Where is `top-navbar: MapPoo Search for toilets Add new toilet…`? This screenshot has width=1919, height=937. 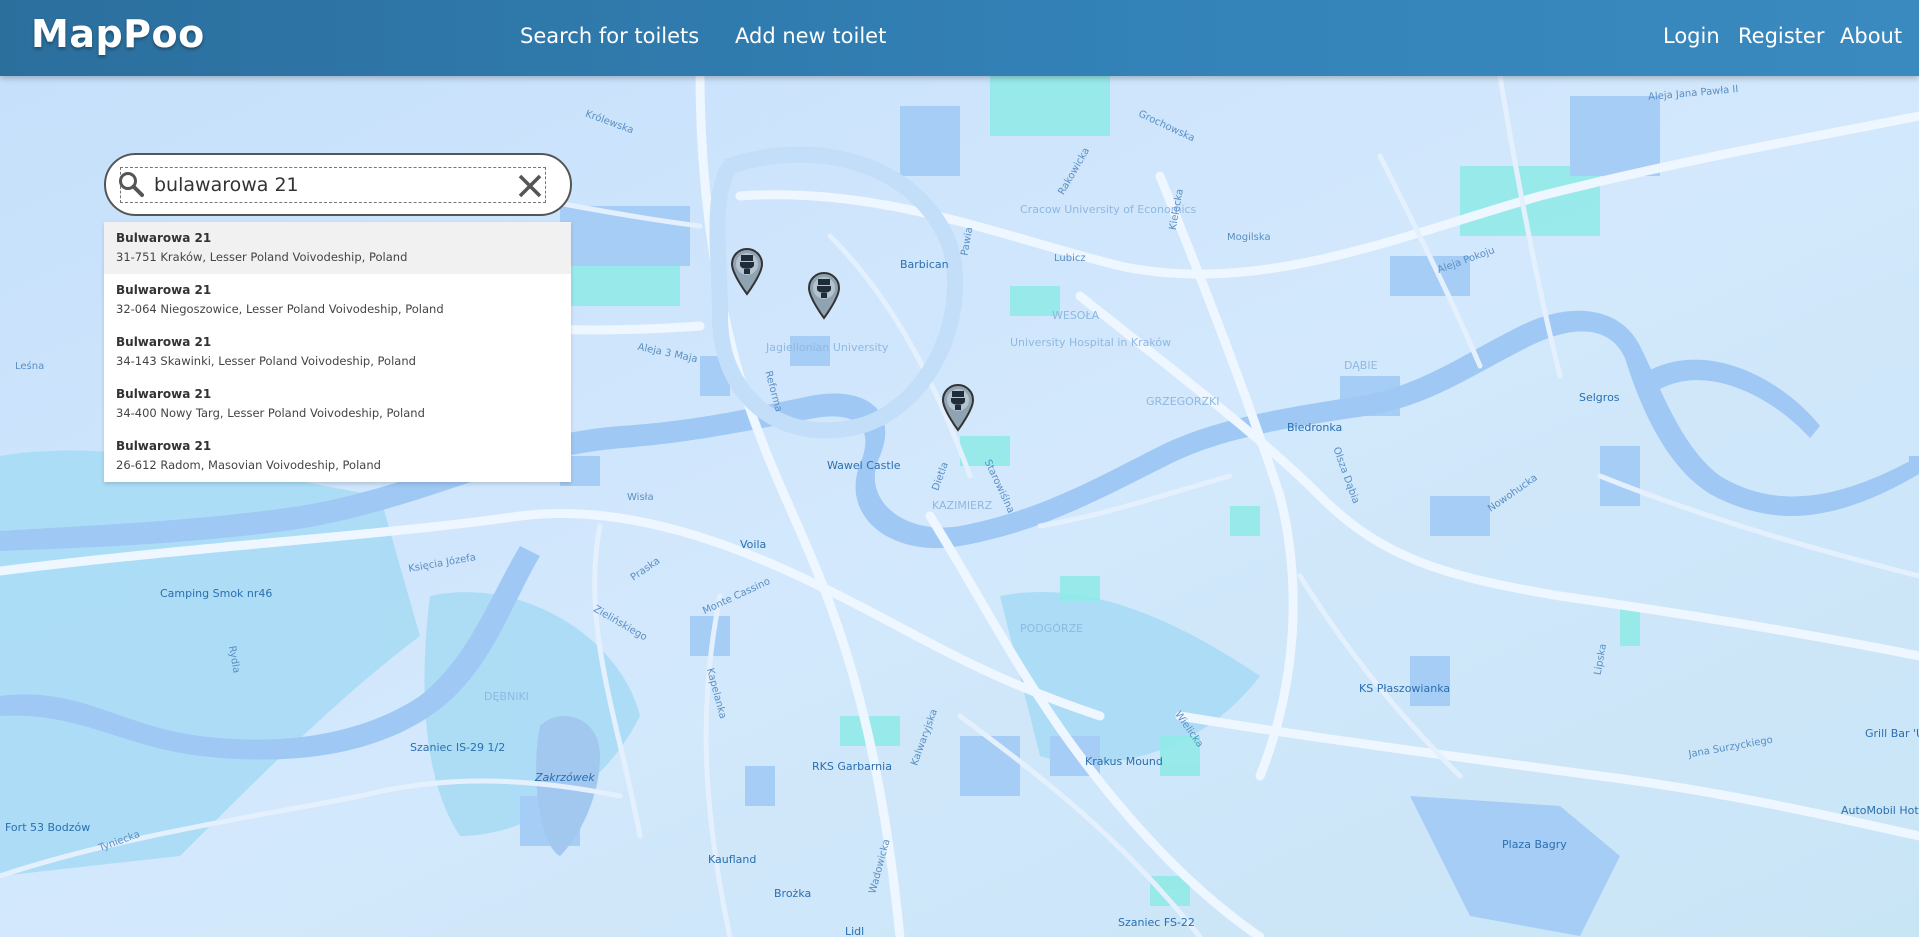 top-navbar: MapPoo Search for toilets Add new toilet… is located at coordinates (959, 38).